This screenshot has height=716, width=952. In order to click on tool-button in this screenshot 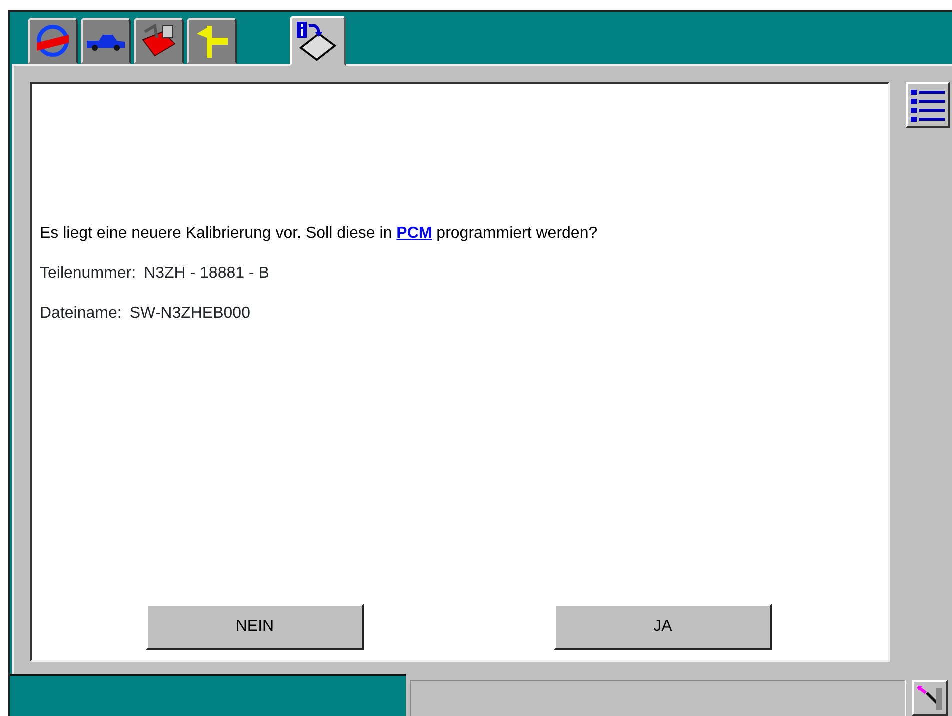, I will do `click(930, 698)`.